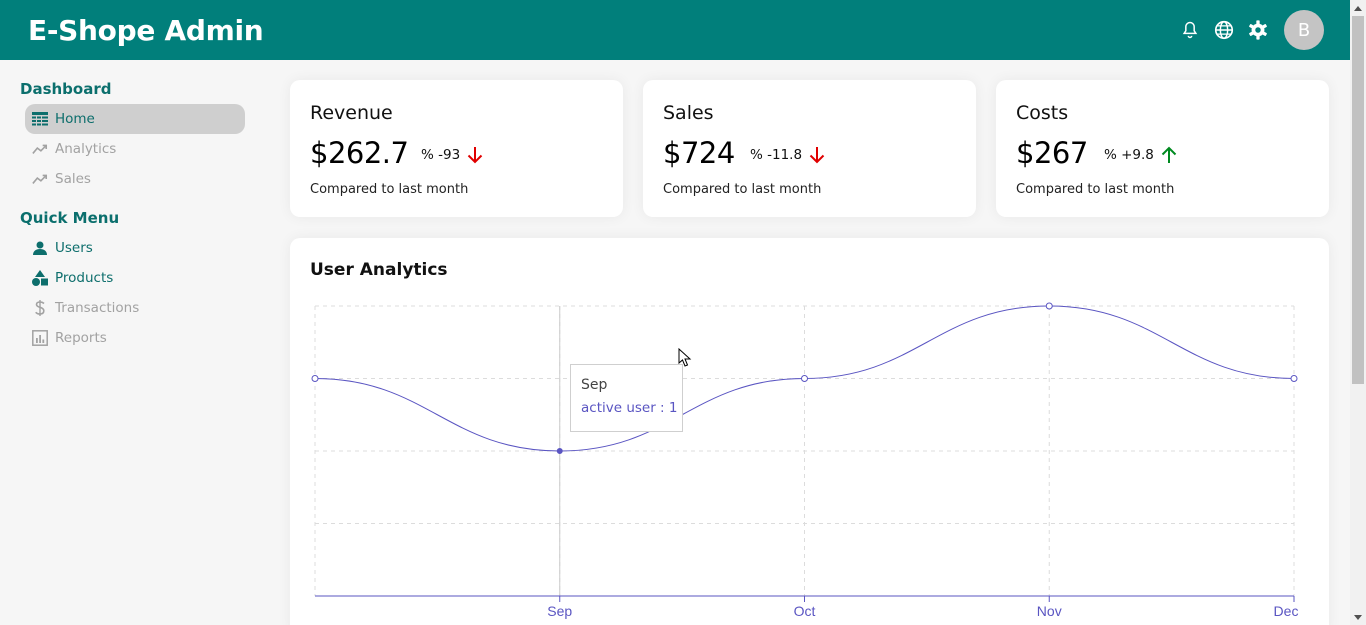  I want to click on page-scrollbar, so click(1358, 312).